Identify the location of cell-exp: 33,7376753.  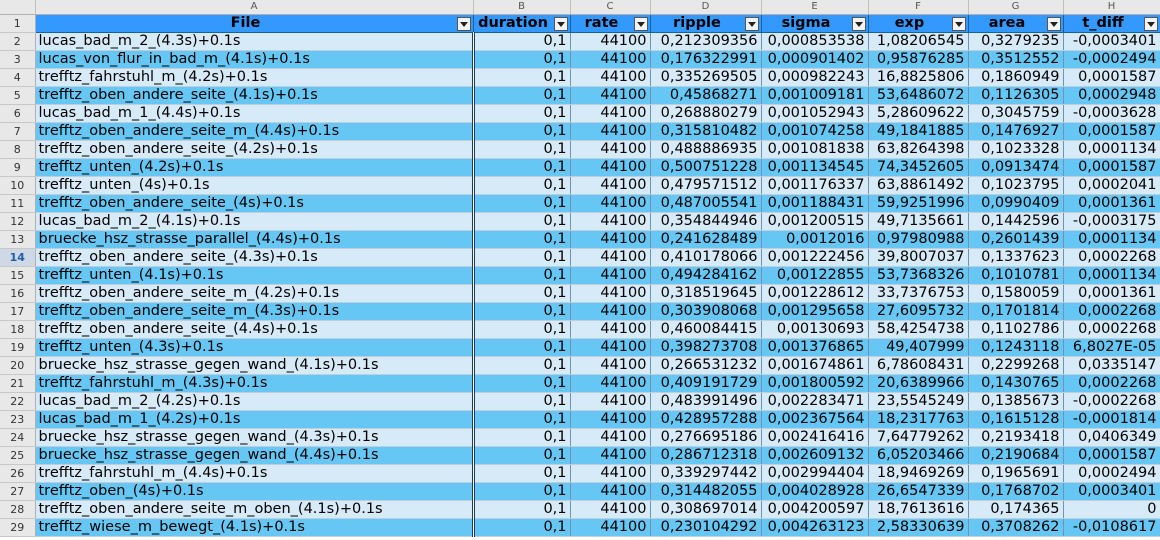
(918, 293).